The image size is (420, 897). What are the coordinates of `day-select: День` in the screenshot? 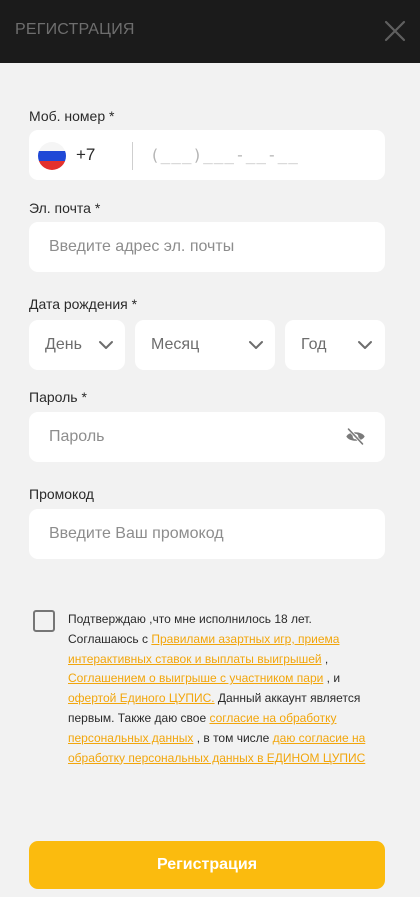 It's located at (77, 345).